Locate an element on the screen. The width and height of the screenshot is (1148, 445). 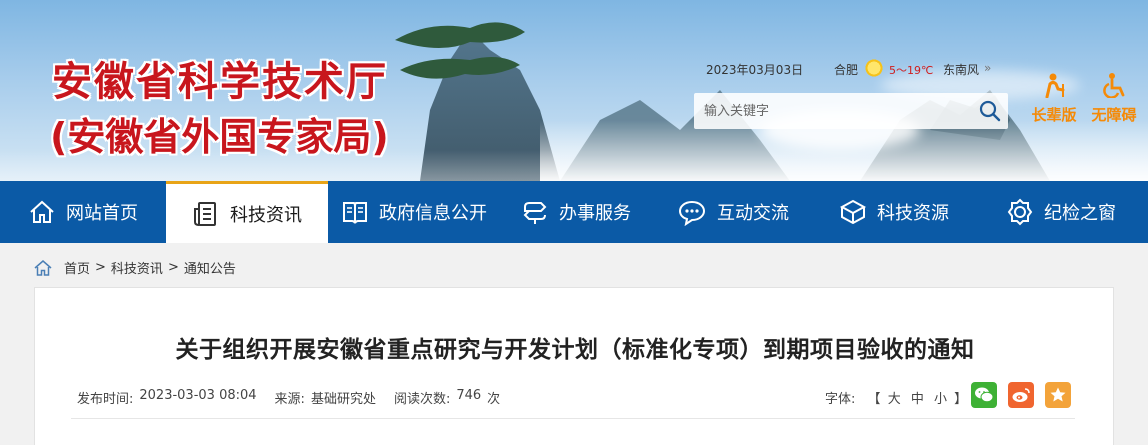
publish-time: 2023-03-03 08:04 is located at coordinates (198, 395).